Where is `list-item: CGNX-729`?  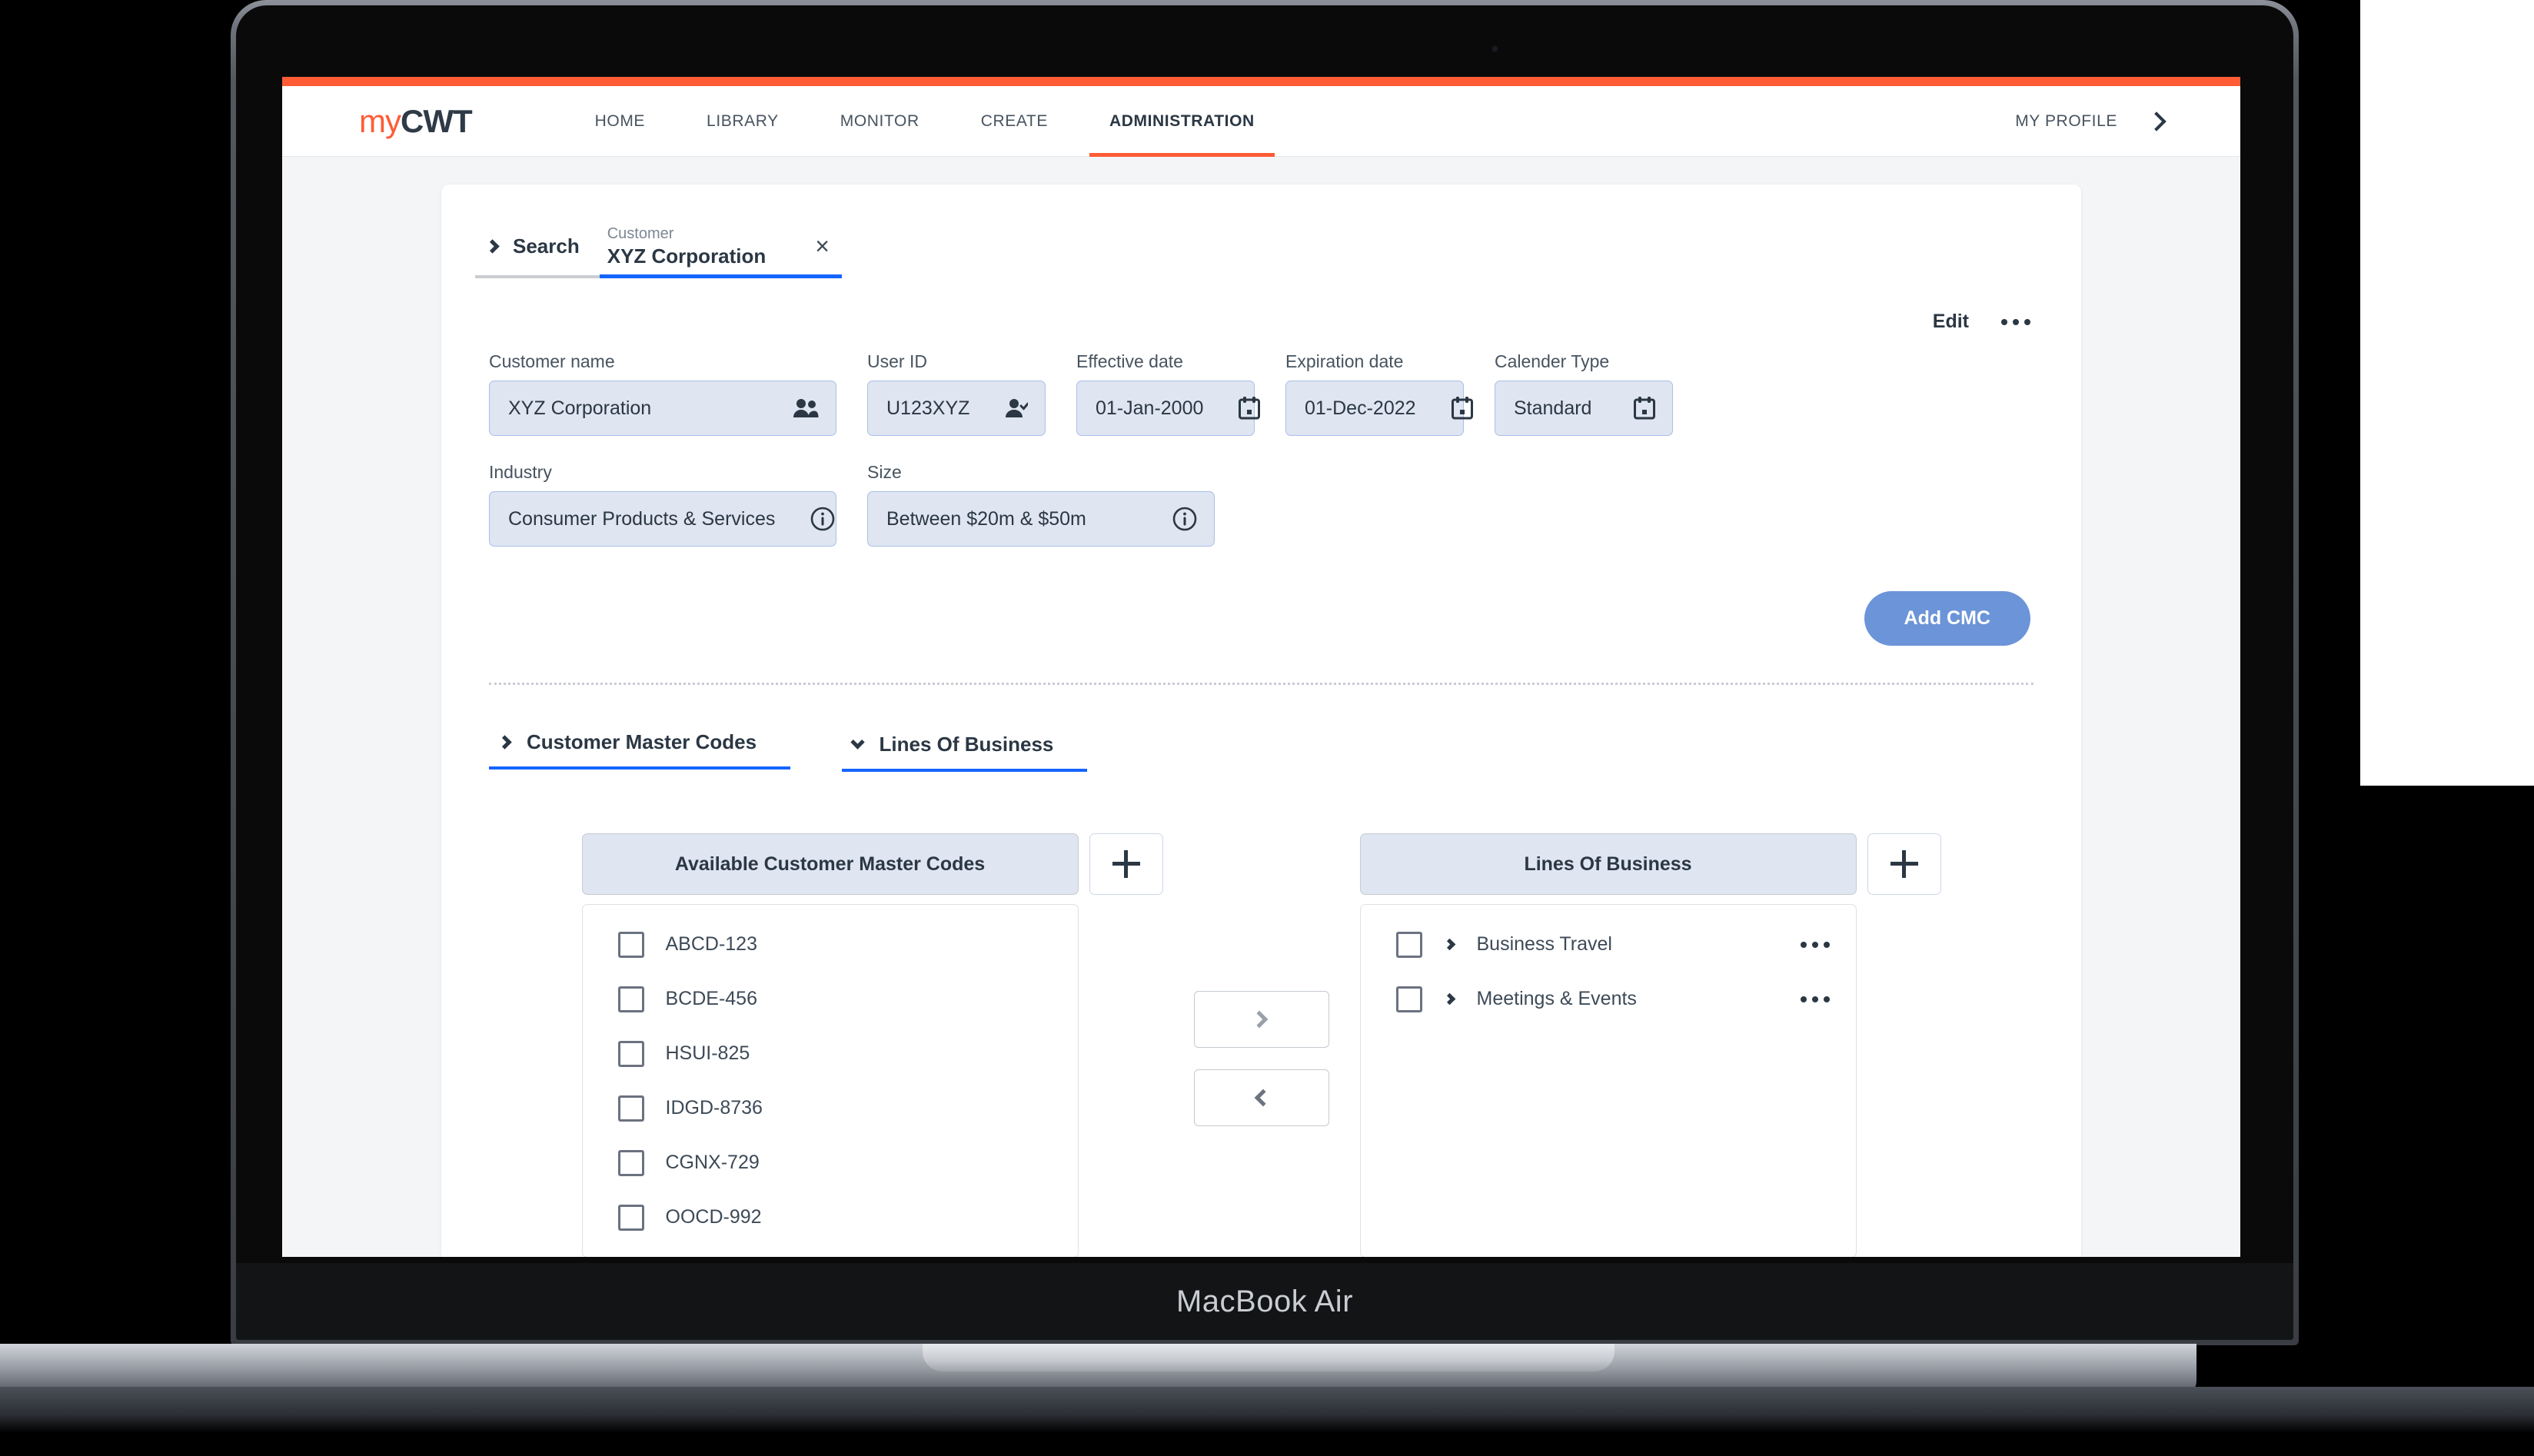 list-item: CGNX-729 is located at coordinates (830, 1163).